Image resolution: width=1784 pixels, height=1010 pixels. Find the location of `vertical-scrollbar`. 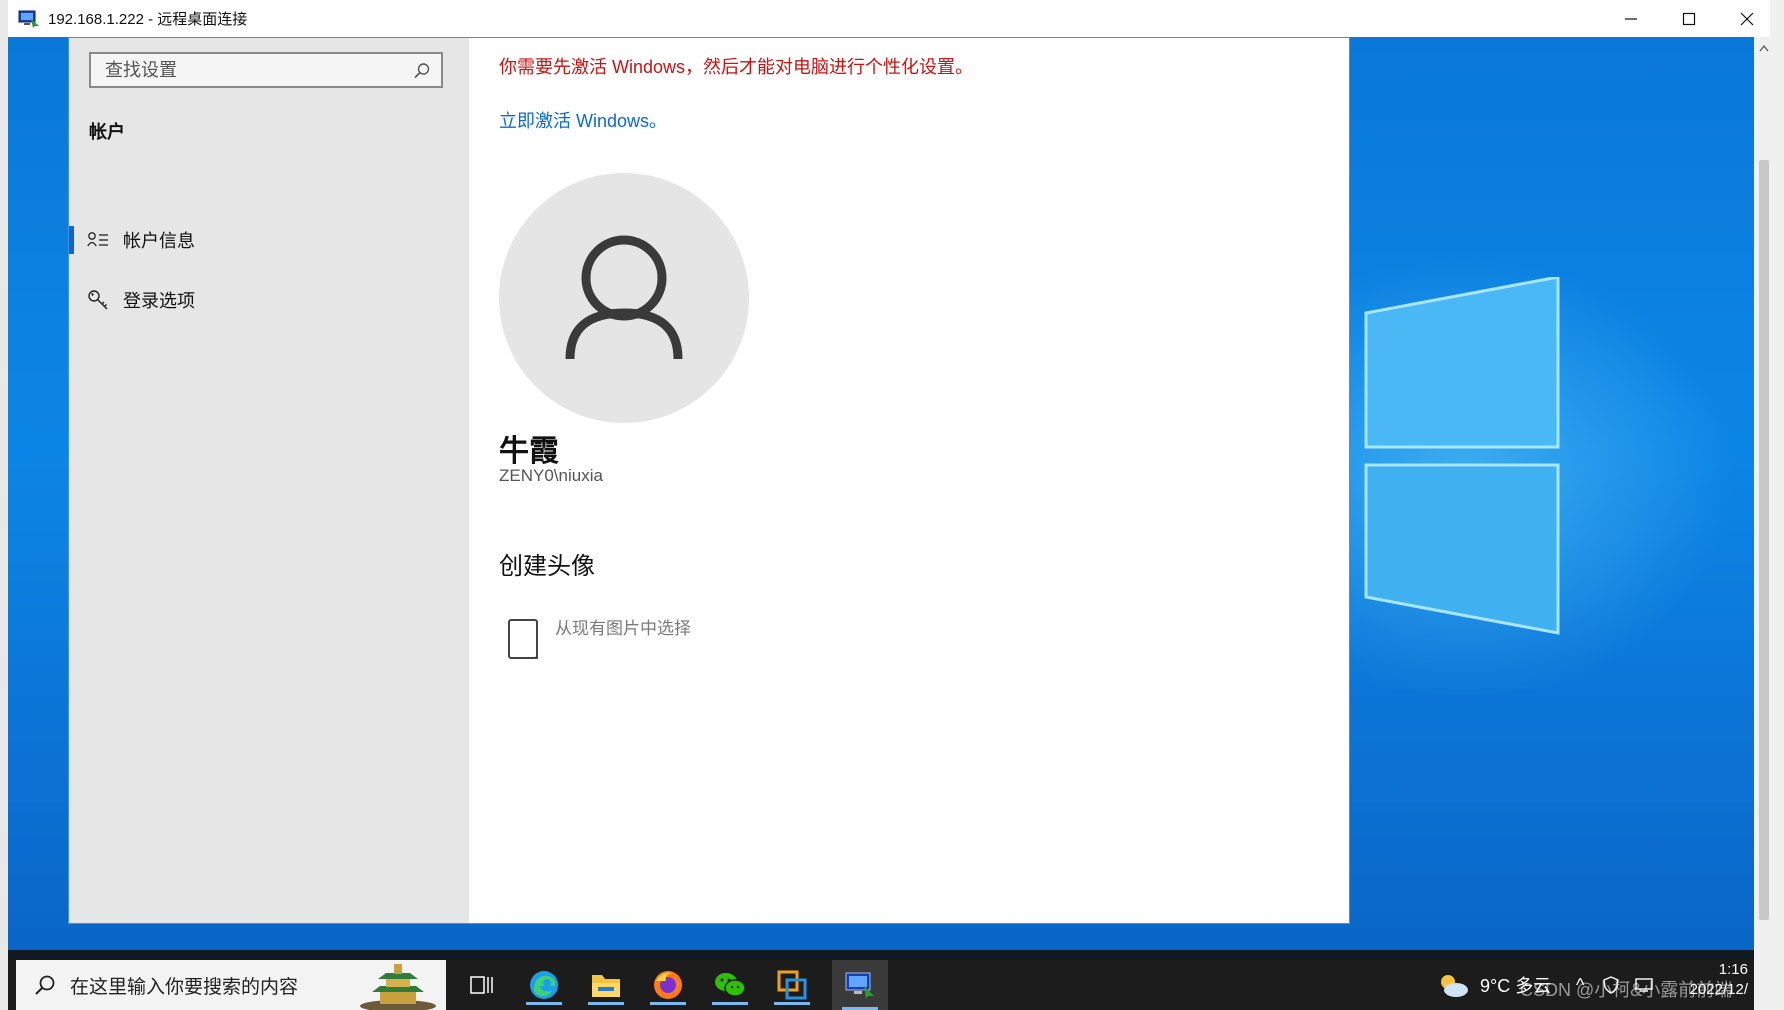

vertical-scrollbar is located at coordinates (1764, 495).